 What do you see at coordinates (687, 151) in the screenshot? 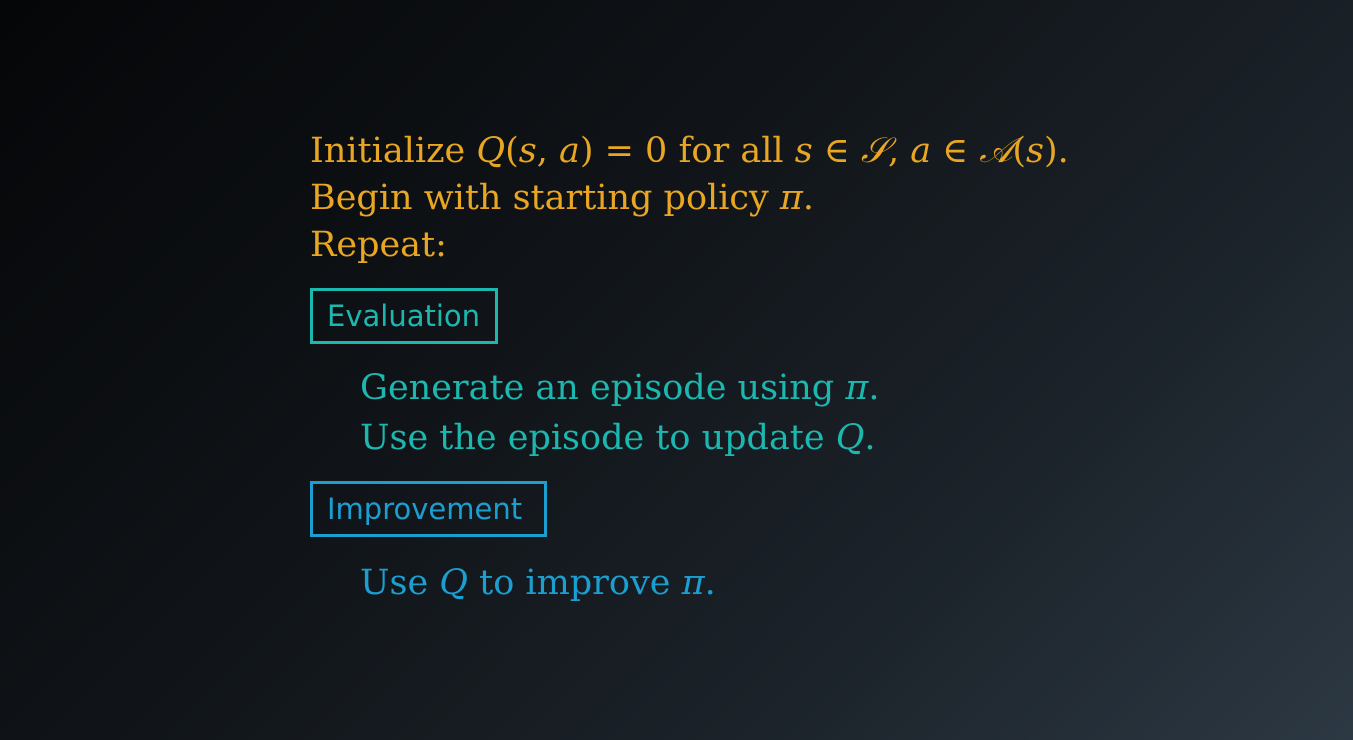
I see `init-text-4: ) = 0 for all` at bounding box center [687, 151].